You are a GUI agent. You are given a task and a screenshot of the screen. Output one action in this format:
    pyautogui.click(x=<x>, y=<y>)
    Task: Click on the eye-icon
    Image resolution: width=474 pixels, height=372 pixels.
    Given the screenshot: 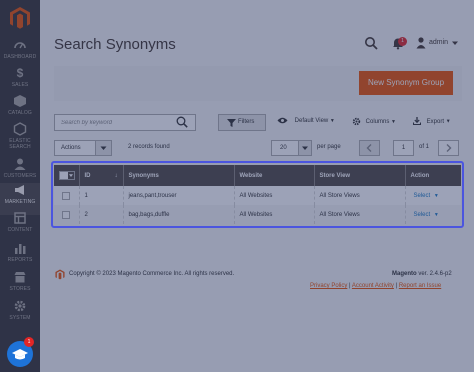 What is the action you would take?
    pyautogui.click(x=282, y=120)
    